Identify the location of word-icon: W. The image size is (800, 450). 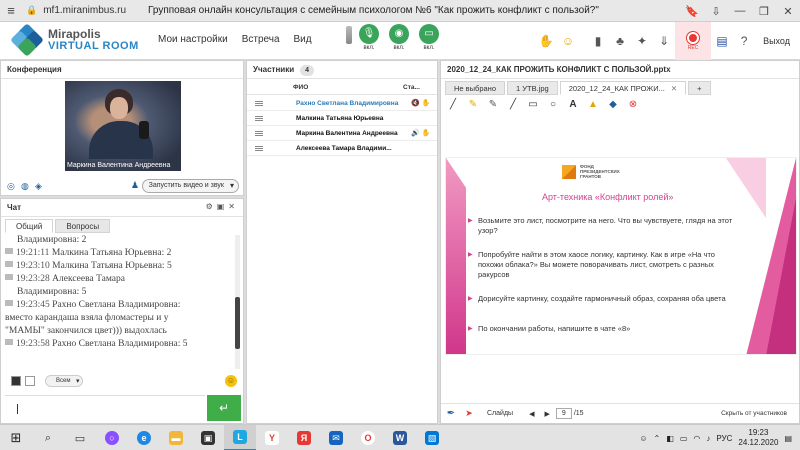
(400, 437).